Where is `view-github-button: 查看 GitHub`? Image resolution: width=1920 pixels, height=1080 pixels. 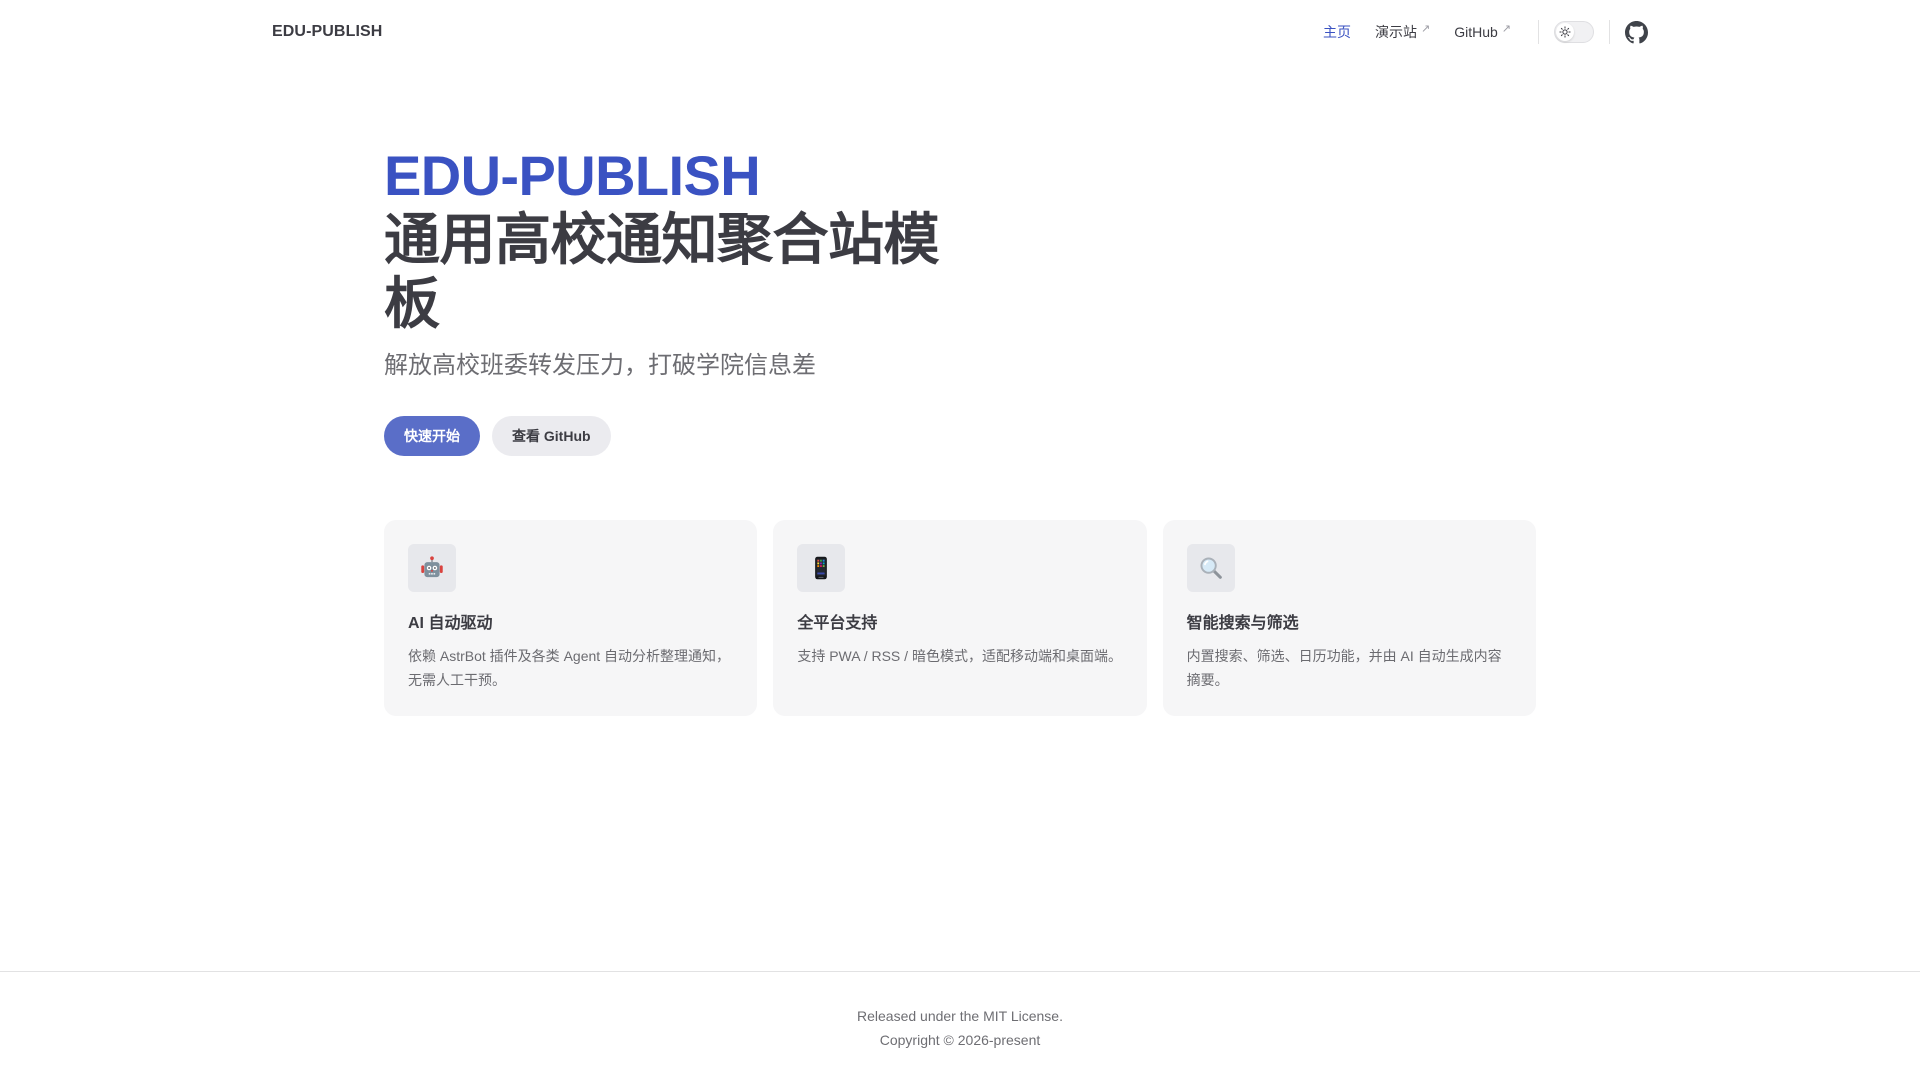 view-github-button: 查看 GitHub is located at coordinates (551, 436).